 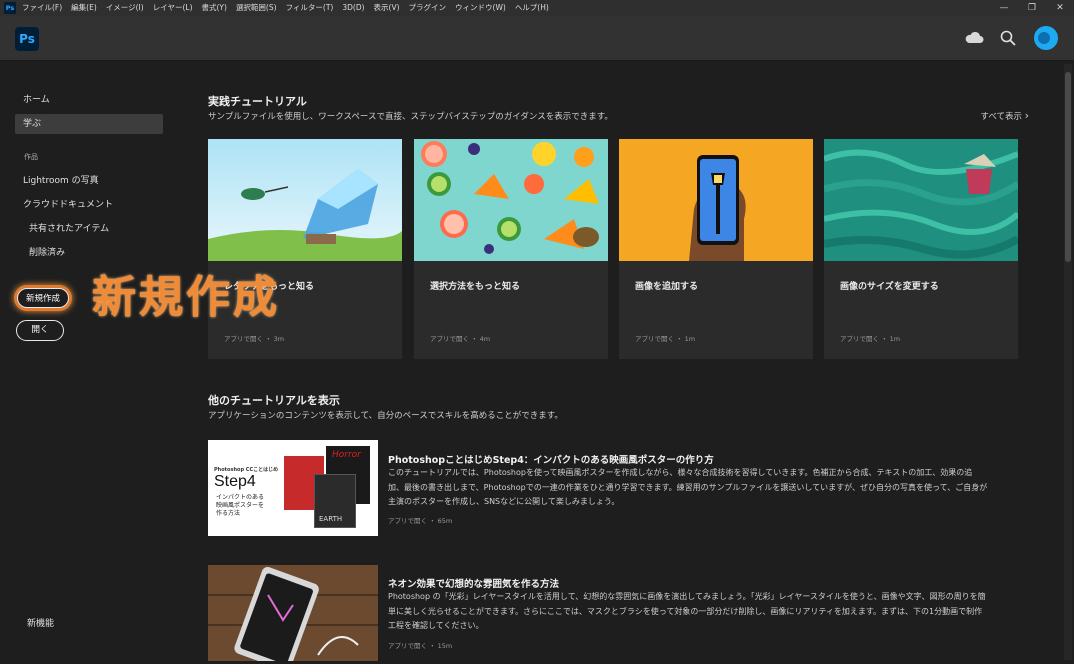 What do you see at coordinates (475, 287) in the screenshot?
I see `card-title: 選択方法をもっと知る` at bounding box center [475, 287].